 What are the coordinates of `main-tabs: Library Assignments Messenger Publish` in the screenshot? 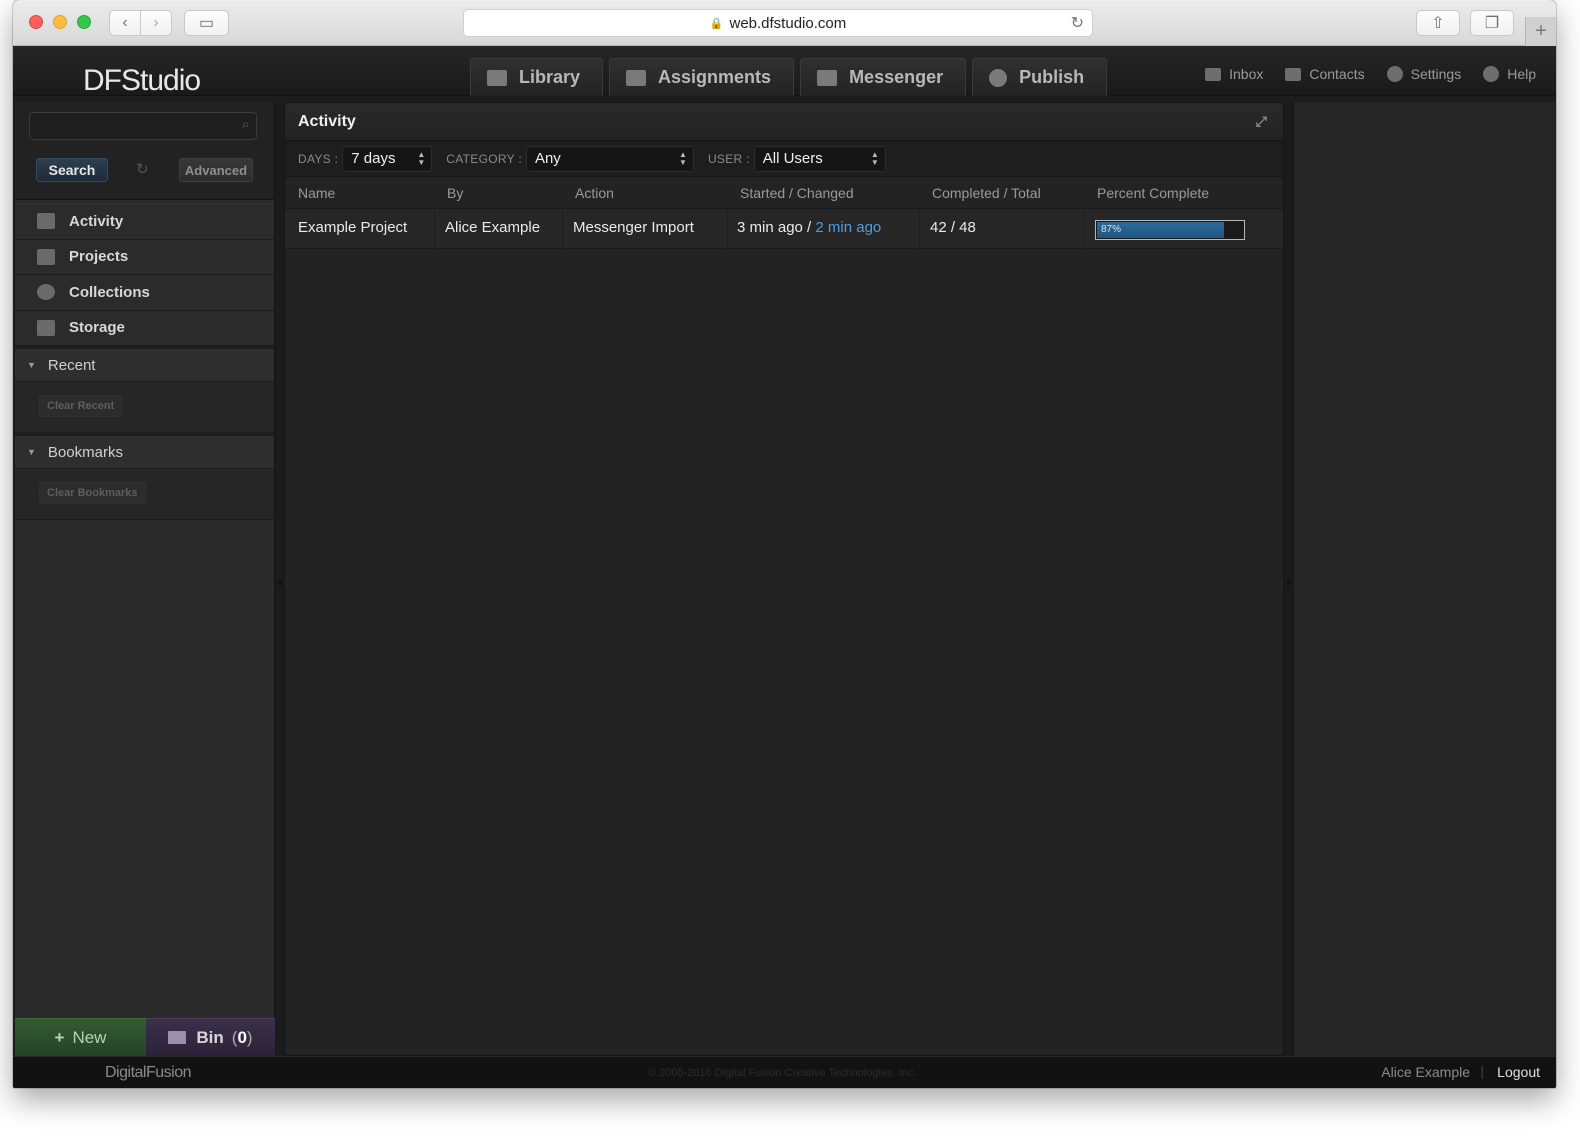 It's located at (791, 77).